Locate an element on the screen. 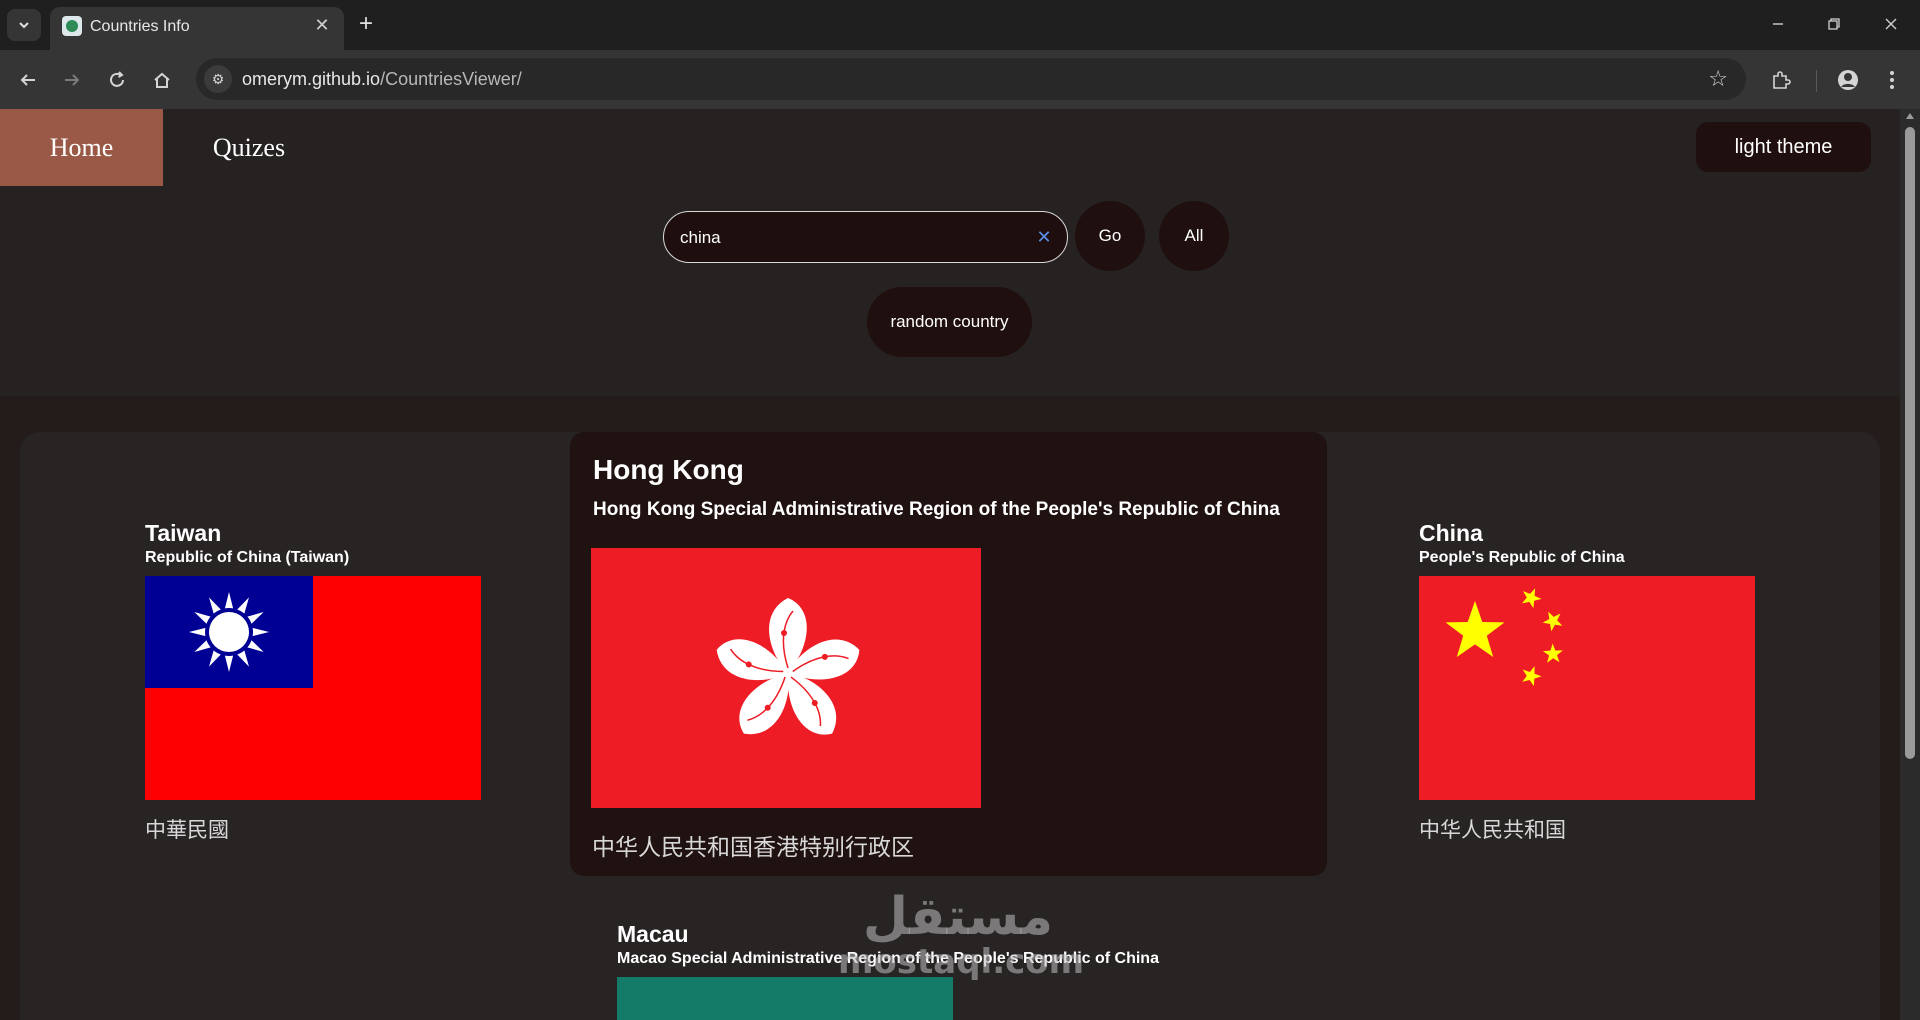 The image size is (1920, 1020). toolbar-divider is located at coordinates (1816, 81).